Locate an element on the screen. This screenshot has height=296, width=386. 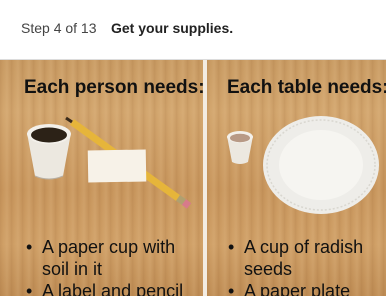
table-supplies-list: A cup of radish seeds A paper plate is located at coordinates (306, 266).